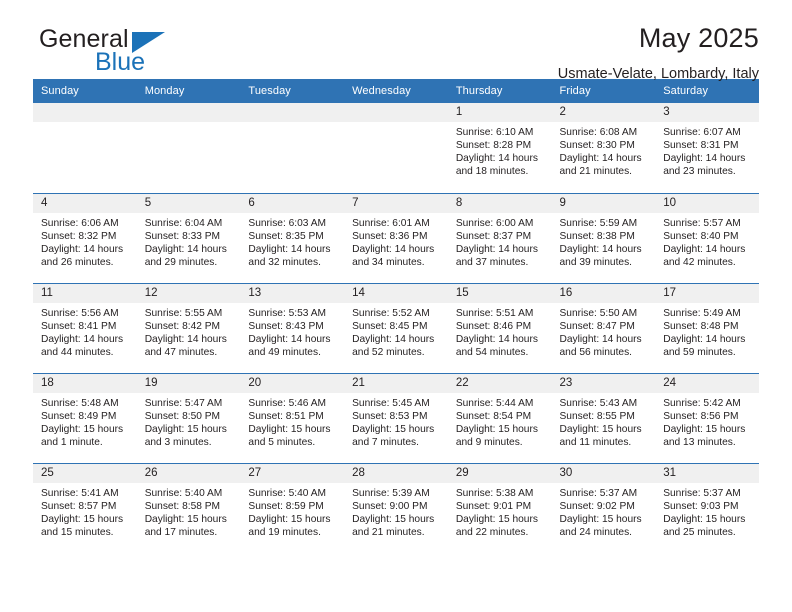 The image size is (792, 612). Describe the element at coordinates (499, 473) in the screenshot. I see `day-number: 29` at that location.